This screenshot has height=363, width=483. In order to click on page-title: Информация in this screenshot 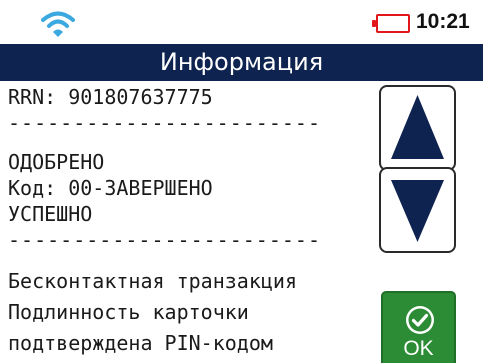, I will do `click(241, 62)`.